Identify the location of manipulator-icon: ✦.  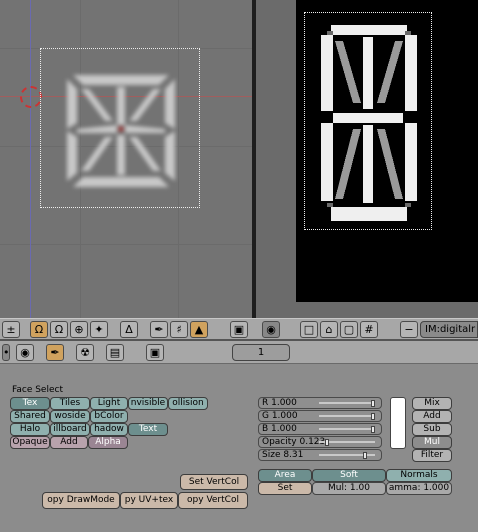
(99, 329).